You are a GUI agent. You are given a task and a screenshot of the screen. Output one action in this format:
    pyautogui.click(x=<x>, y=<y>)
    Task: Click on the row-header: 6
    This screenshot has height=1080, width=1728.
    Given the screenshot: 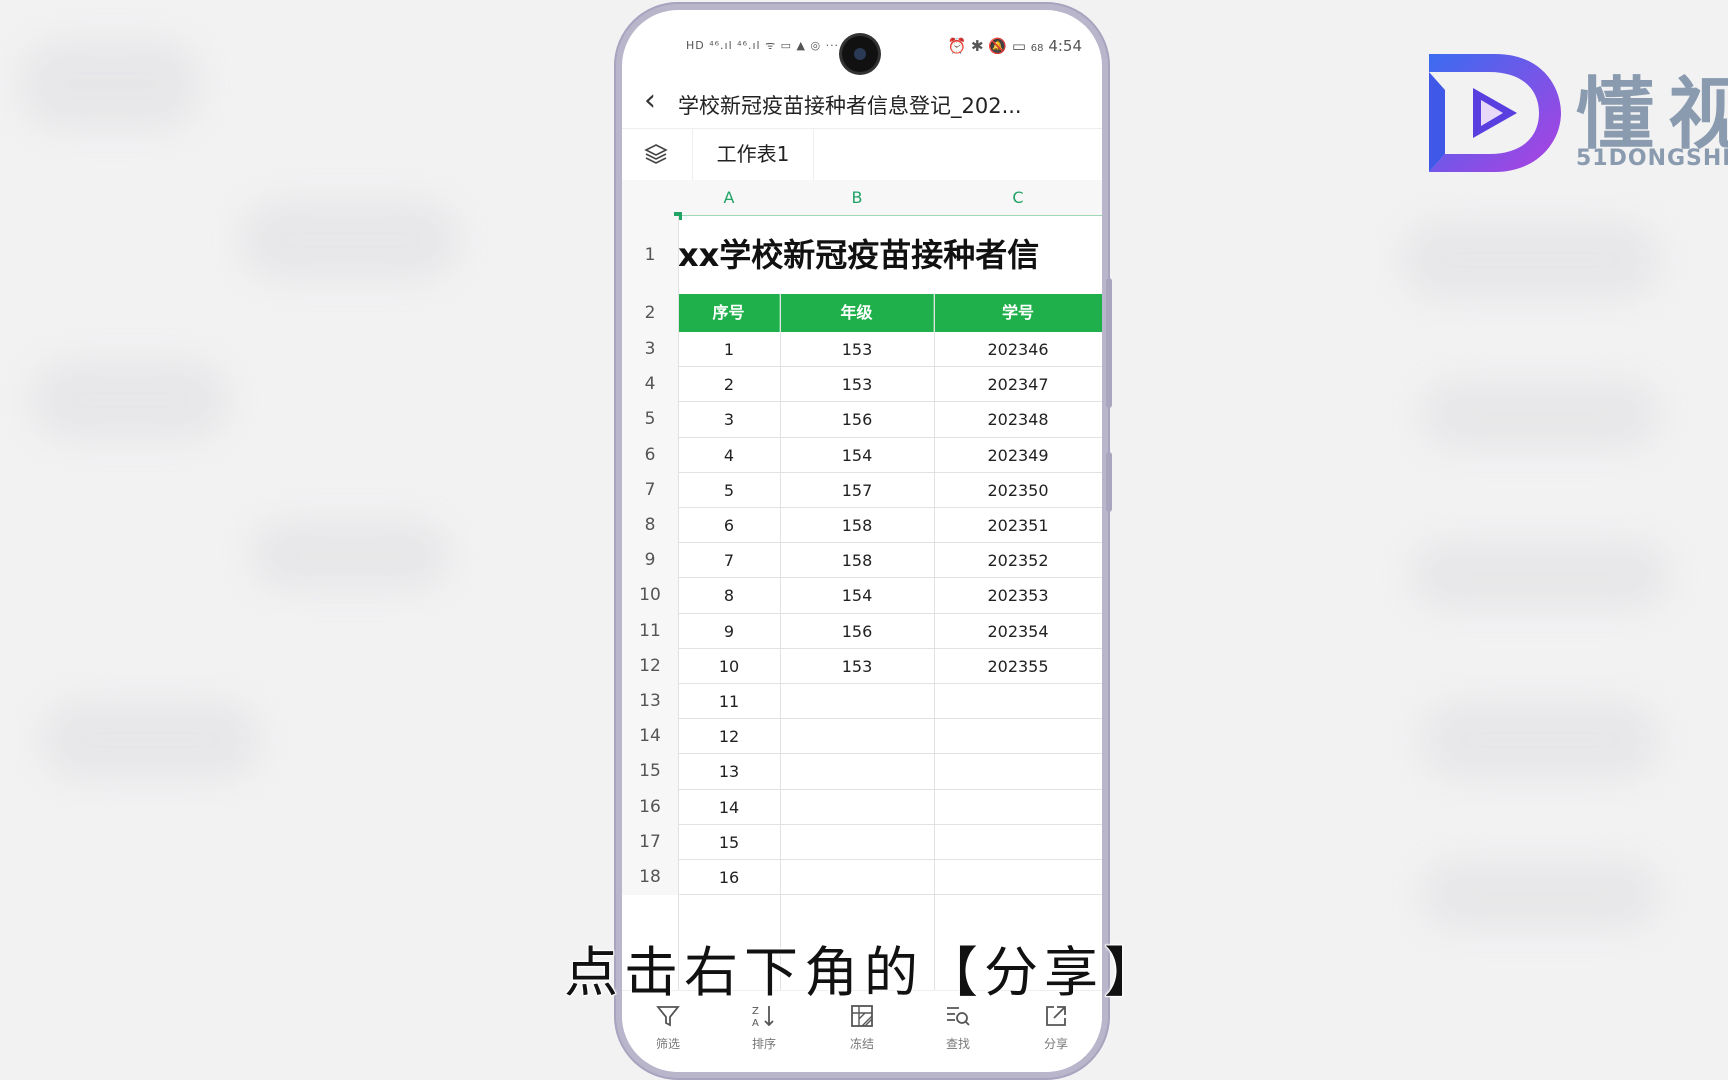 What is the action you would take?
    pyautogui.click(x=650, y=455)
    